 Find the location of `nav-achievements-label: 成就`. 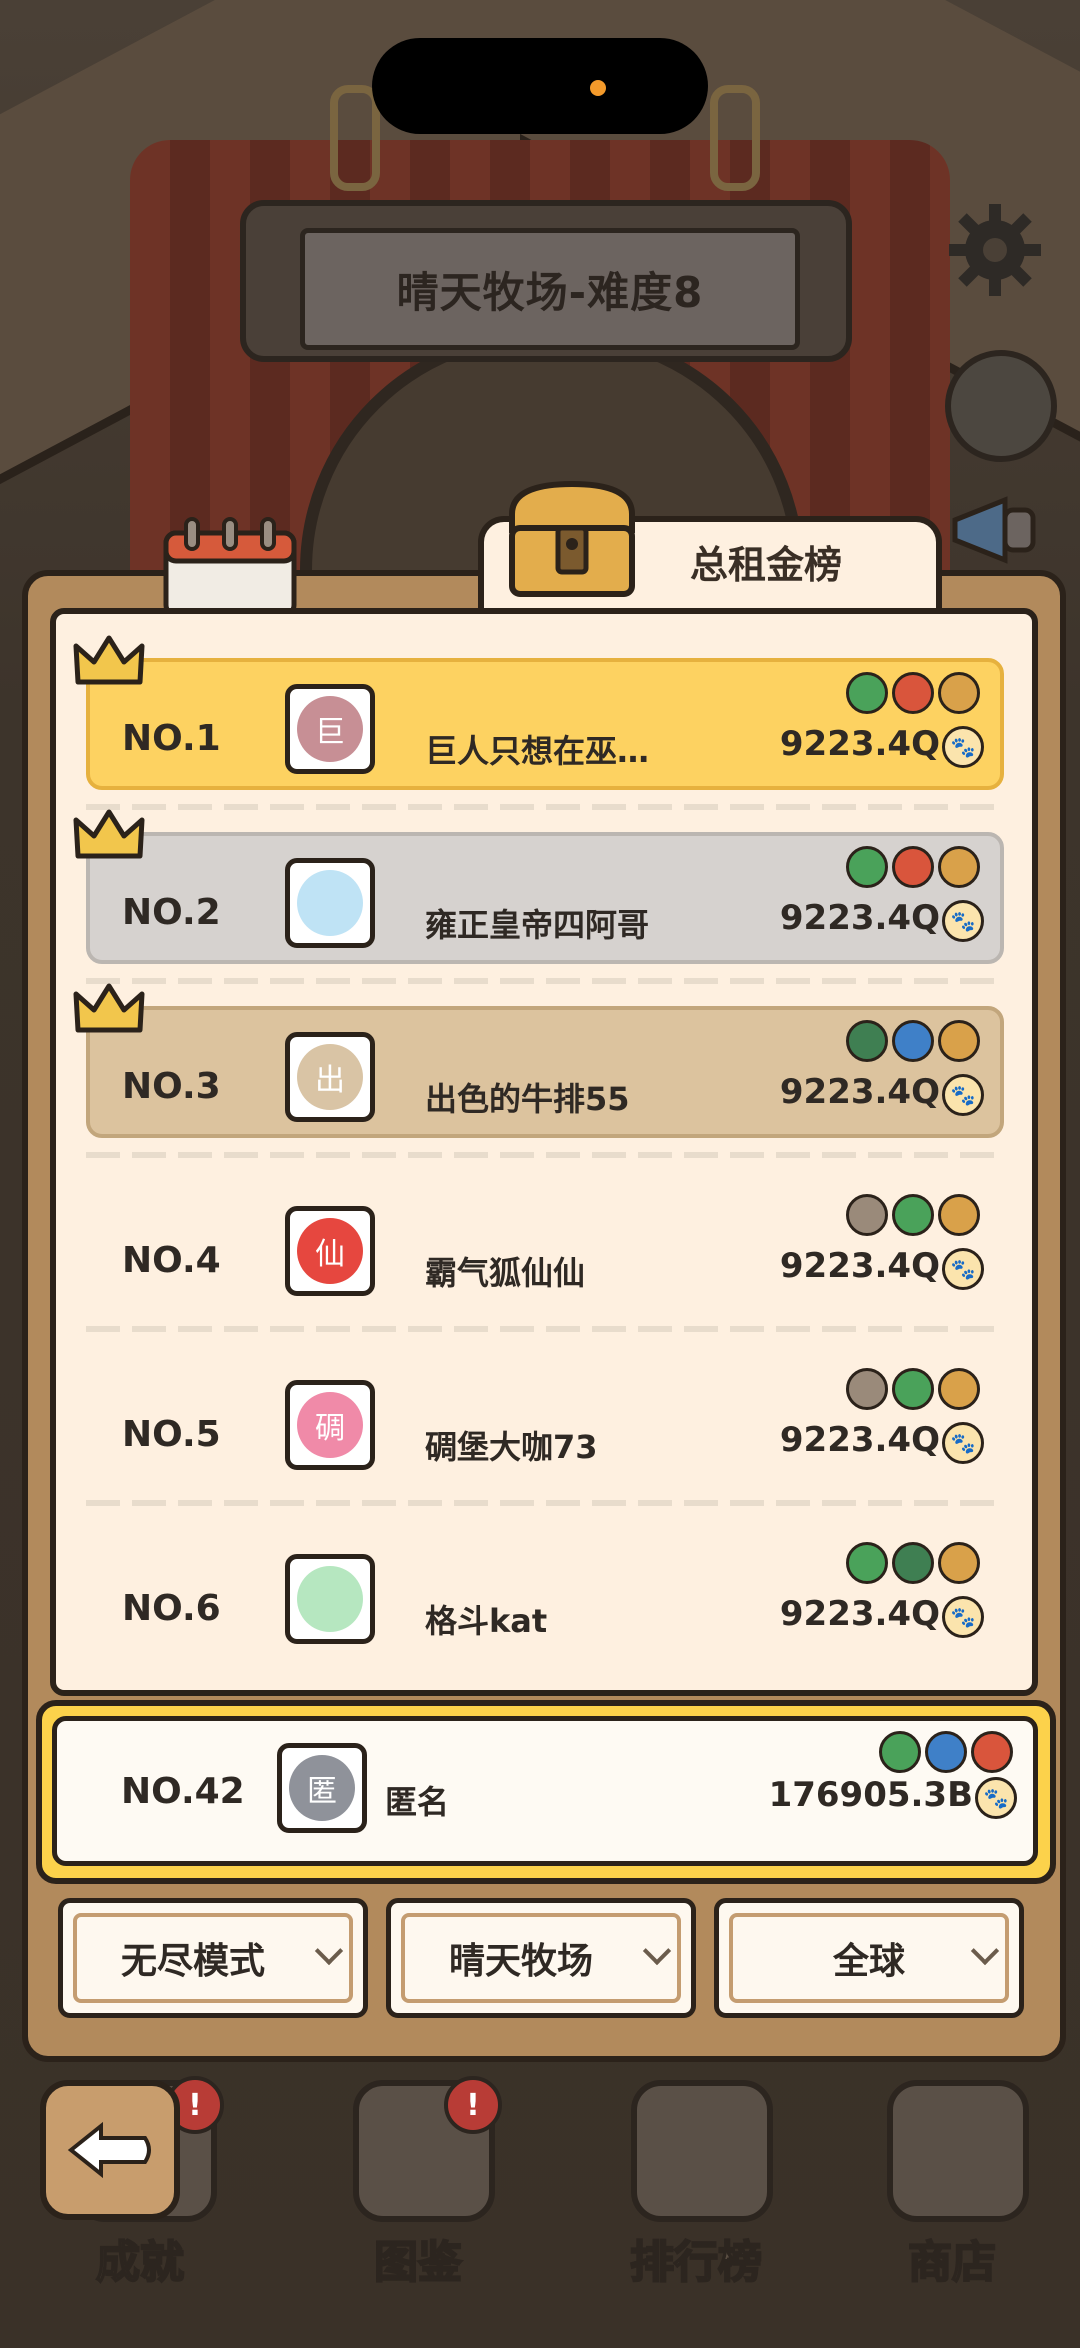

nav-achievements-label: 成就 is located at coordinates (140, 2262).